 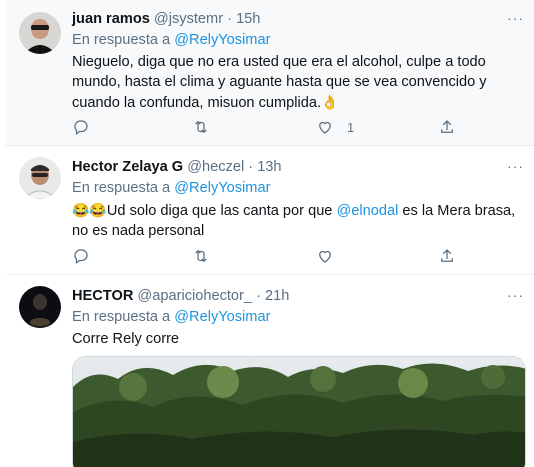 I want to click on timestamp: 13h, so click(x=269, y=167).